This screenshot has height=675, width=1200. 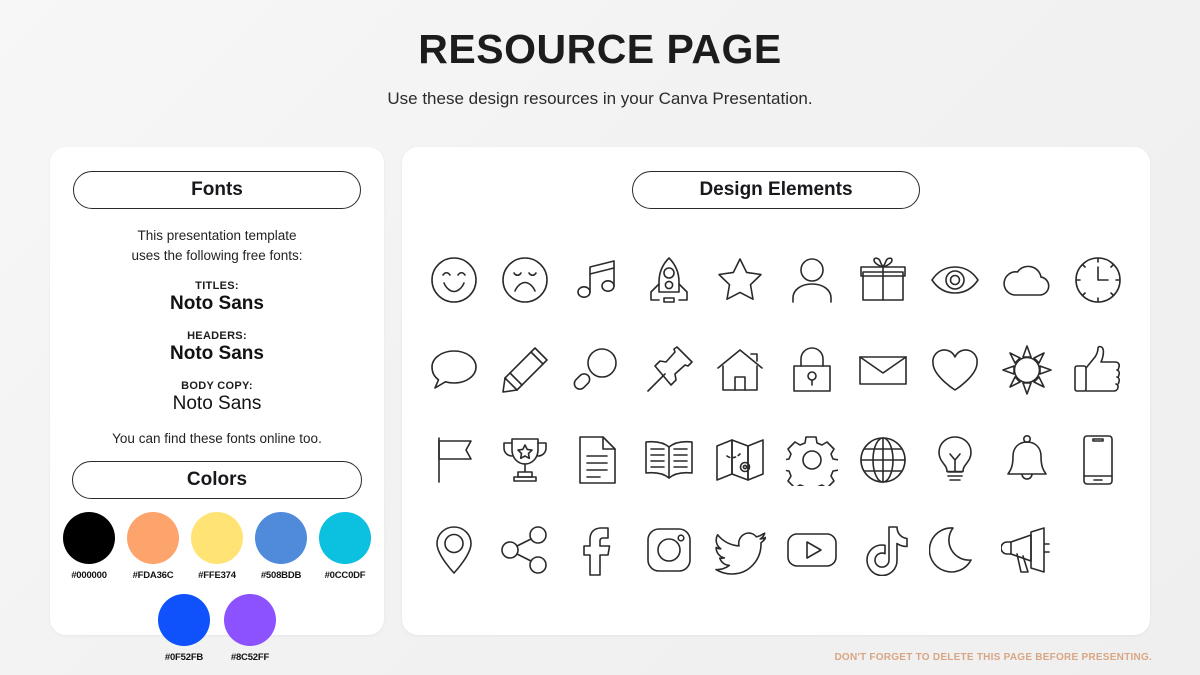 I want to click on pencil-icon, so click(x=525, y=370).